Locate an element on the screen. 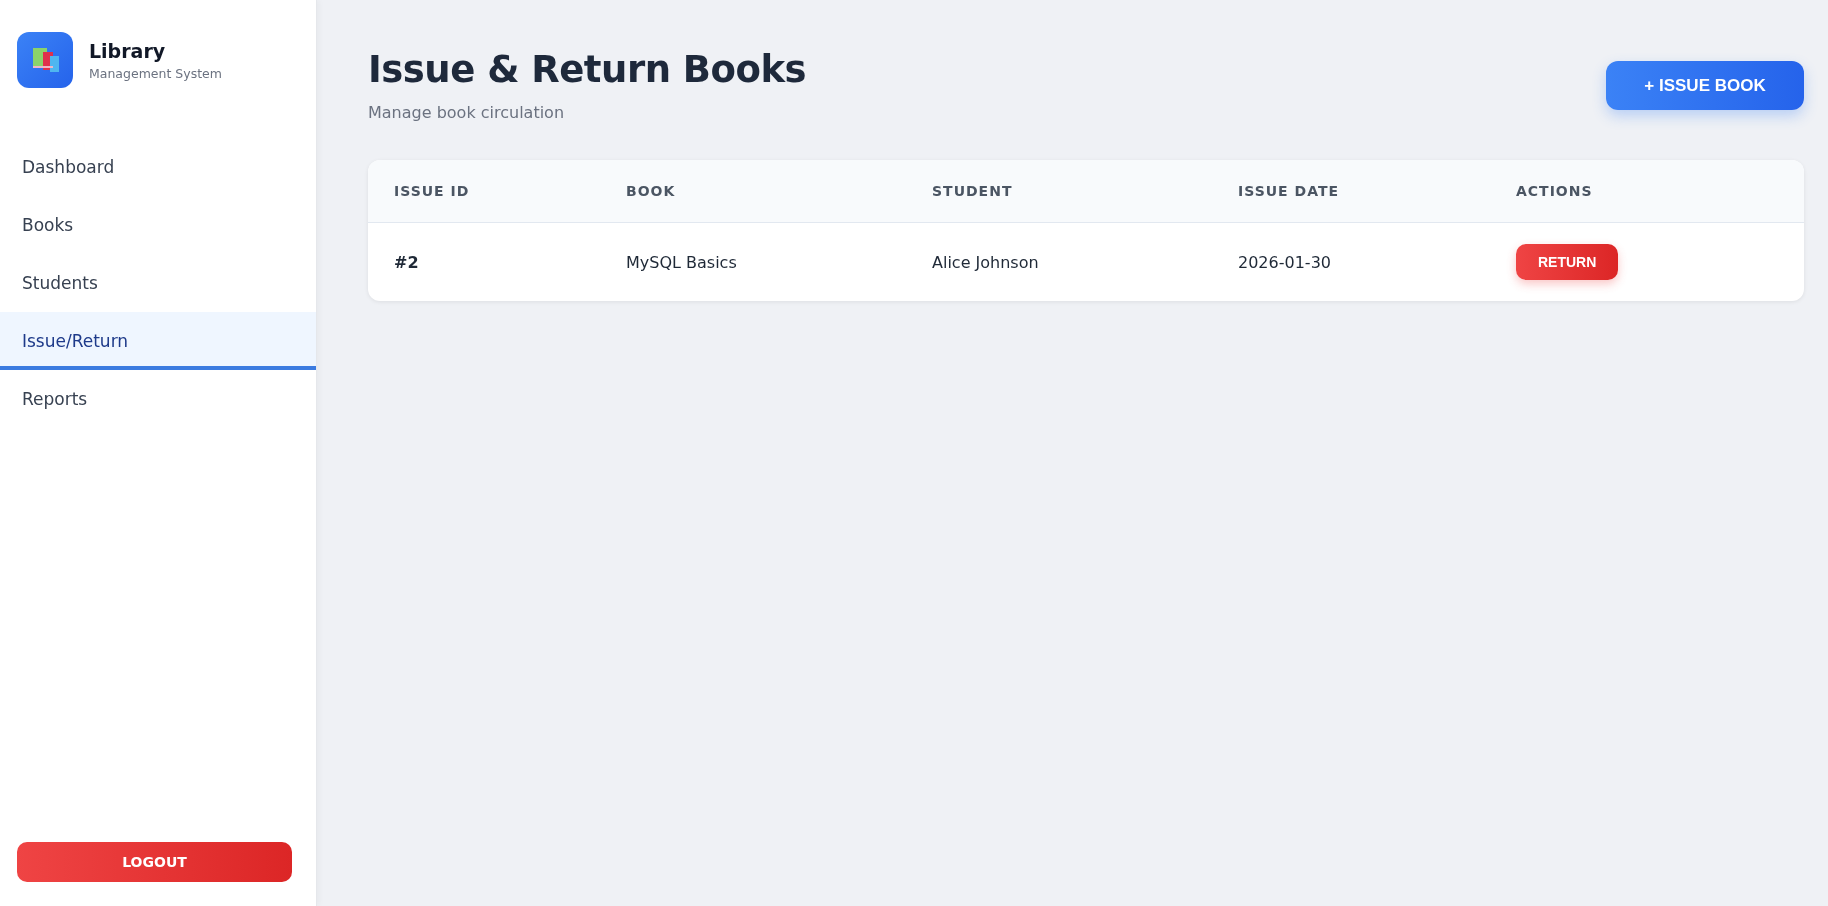 This screenshot has height=906, width=1828. column-header: ACTIONS is located at coordinates (1555, 191).